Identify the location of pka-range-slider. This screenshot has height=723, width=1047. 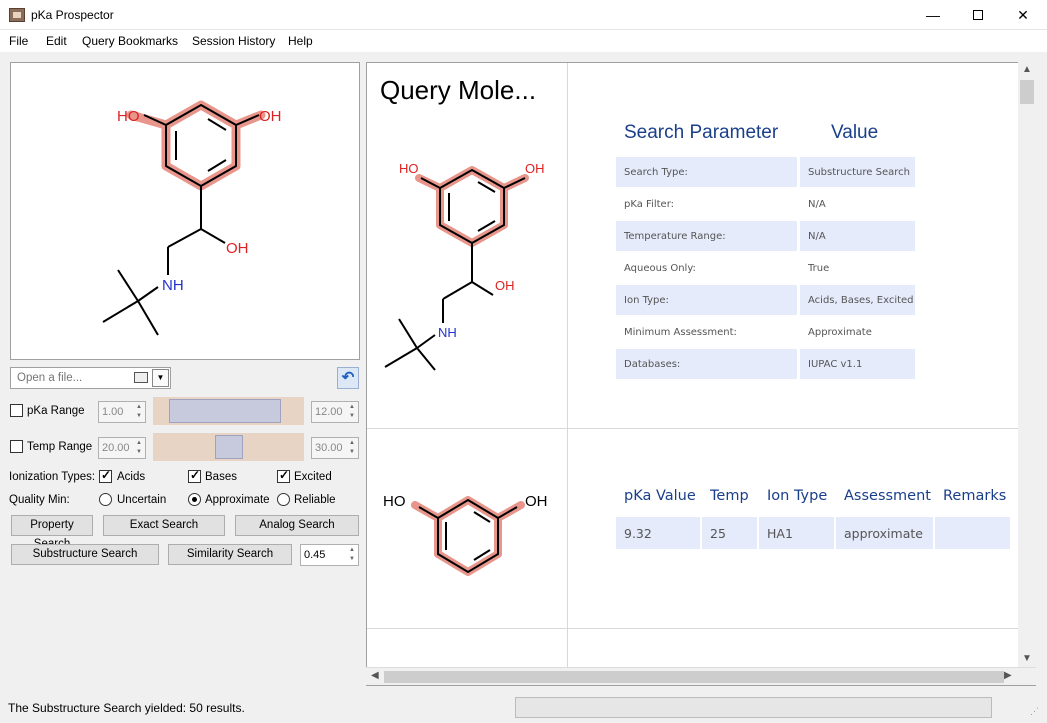
(228, 411).